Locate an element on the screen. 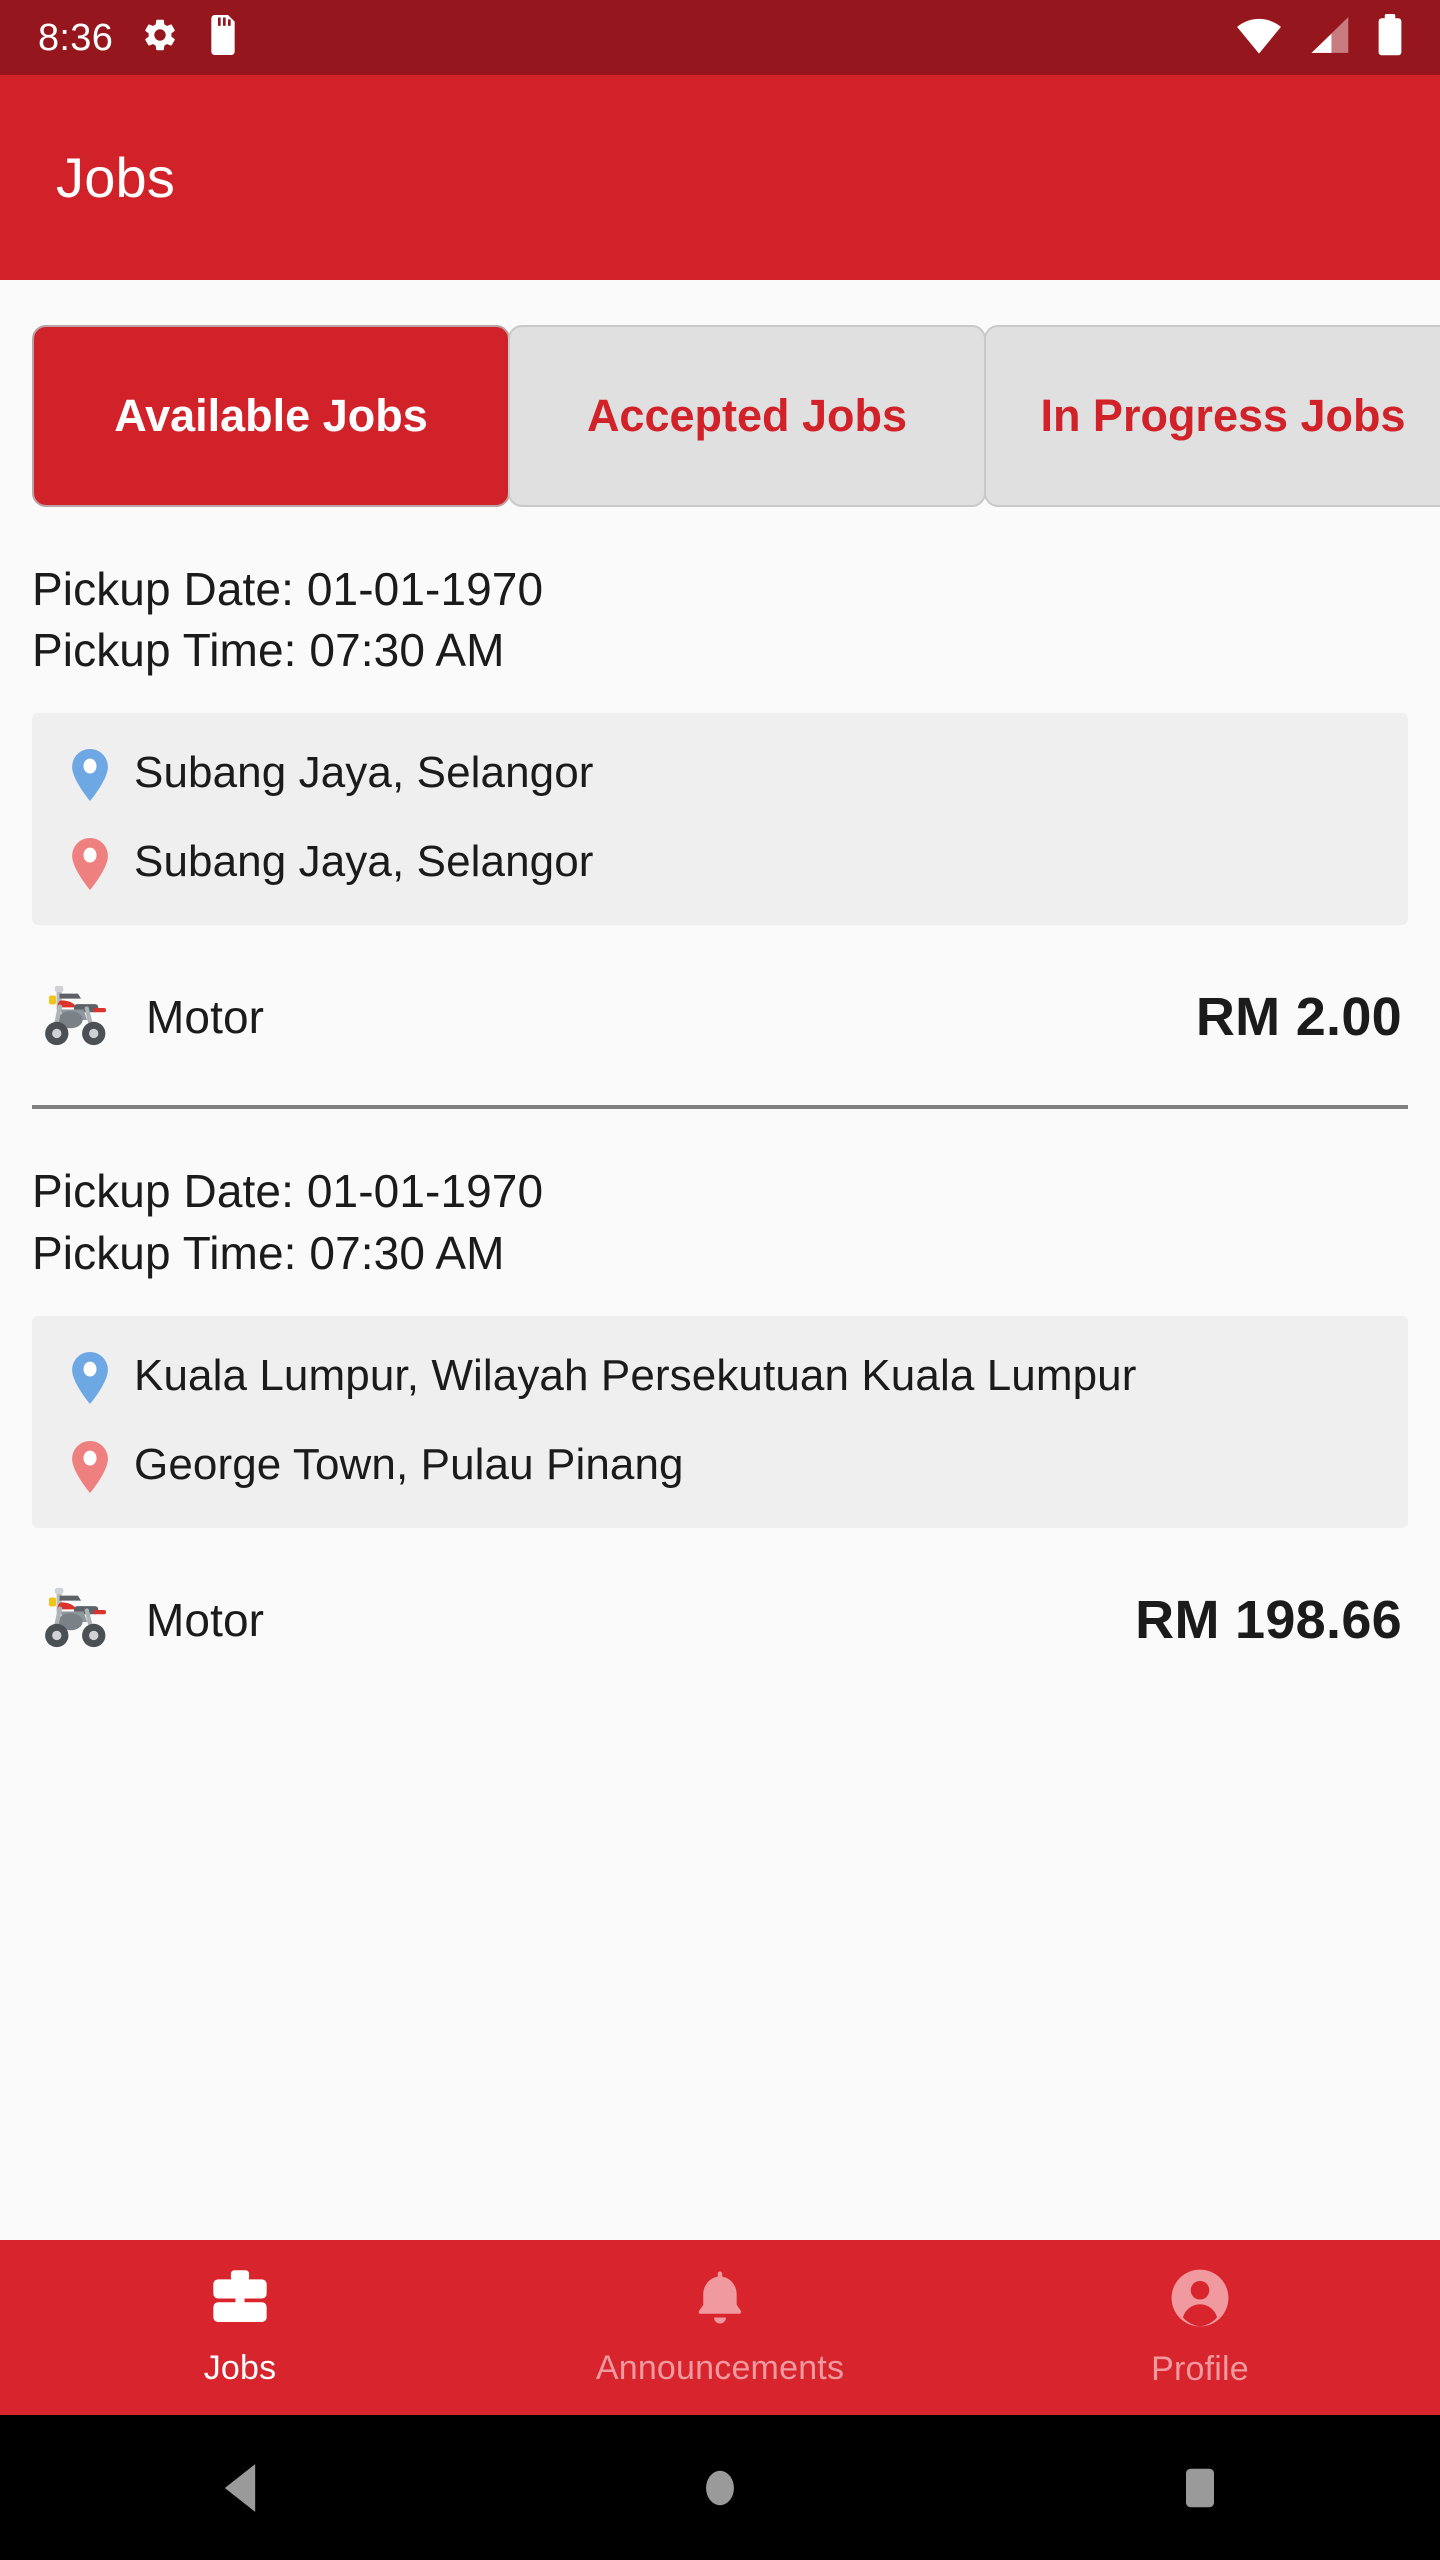 This screenshot has height=2560, width=1440. dropoff-location-text: Subang Jaya, Selangor is located at coordinates (364, 862).